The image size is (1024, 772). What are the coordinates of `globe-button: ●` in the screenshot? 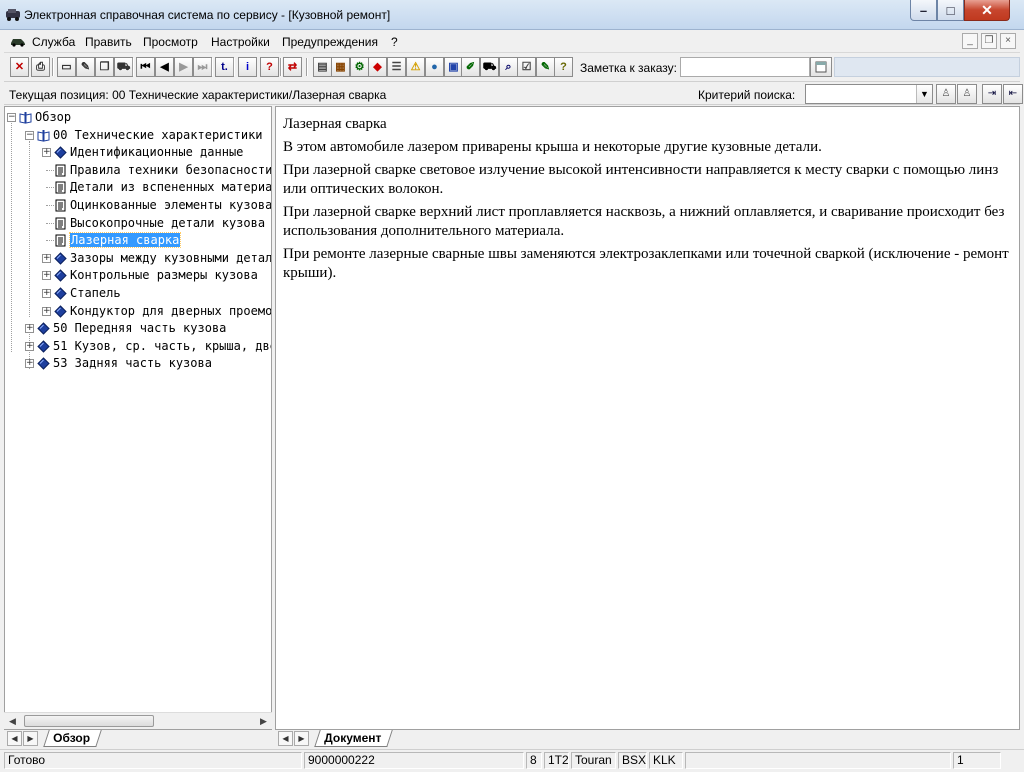 It's located at (434, 67).